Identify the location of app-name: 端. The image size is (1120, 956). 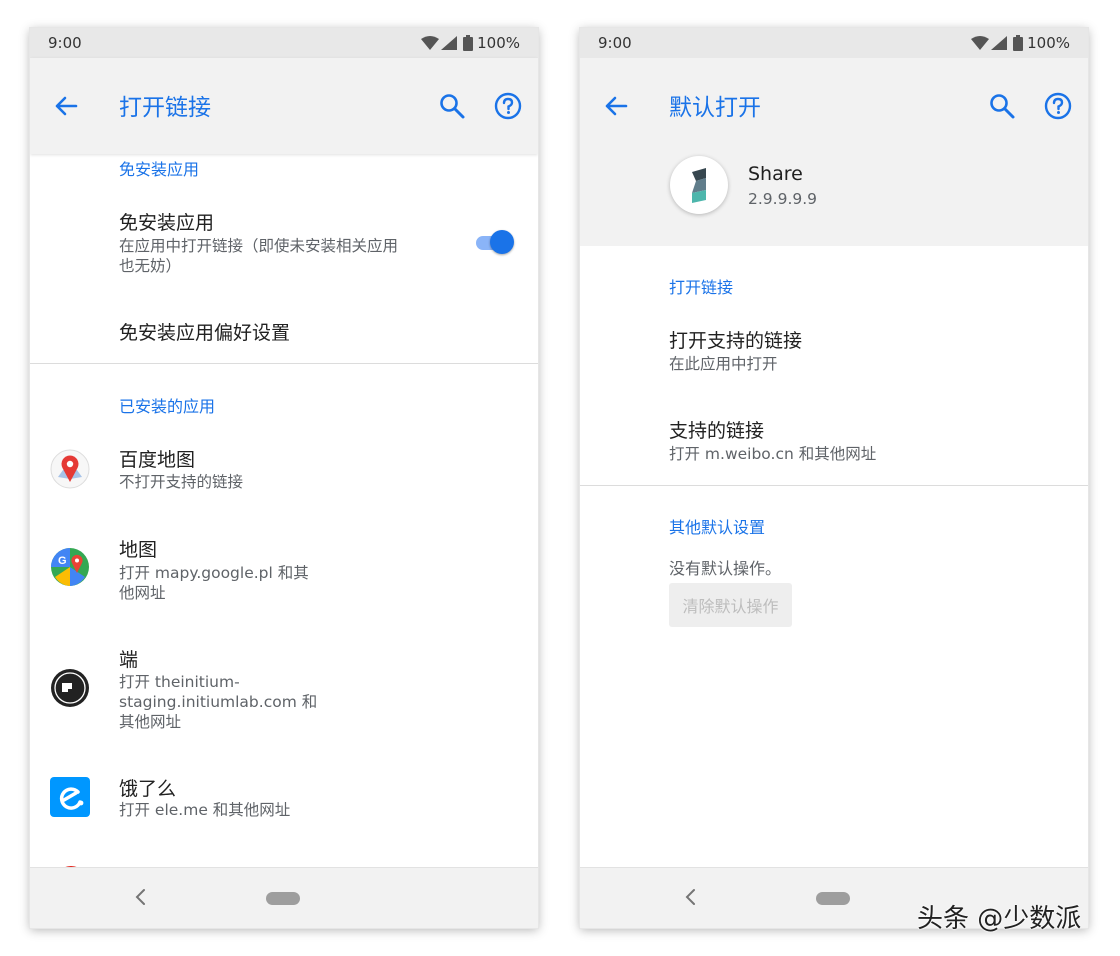
(129, 660).